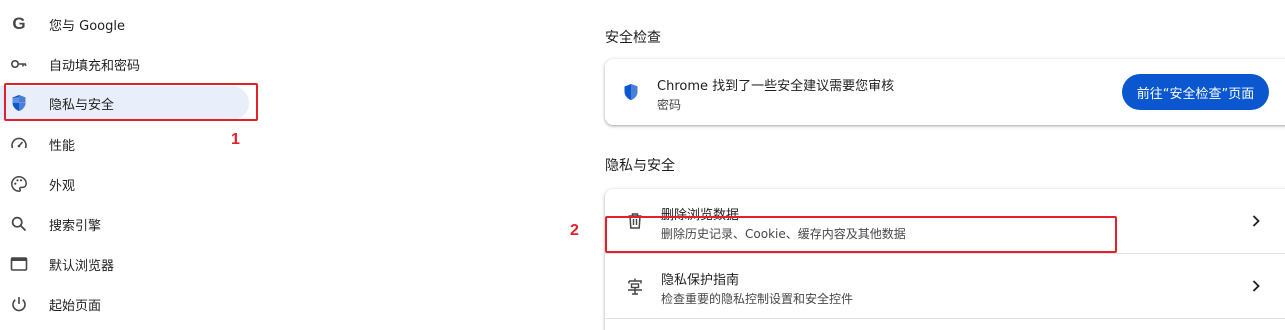 This screenshot has height=330, width=1285. I want to click on google-g-icon: G, so click(19, 23).